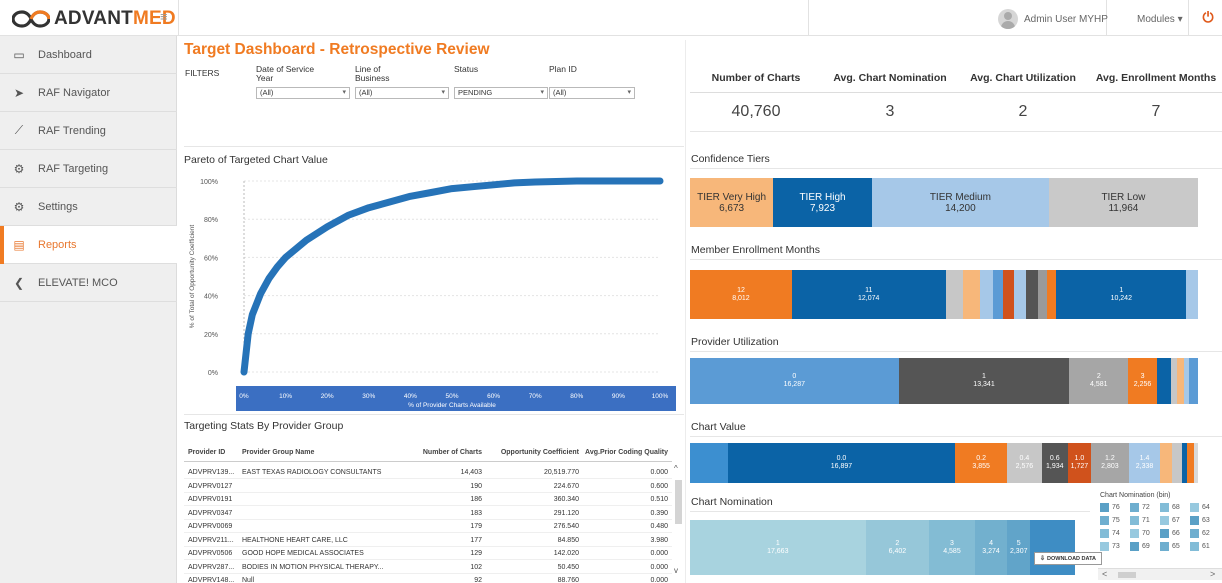  I want to click on provider-utilization-segment: 2 4,581, so click(1099, 381).